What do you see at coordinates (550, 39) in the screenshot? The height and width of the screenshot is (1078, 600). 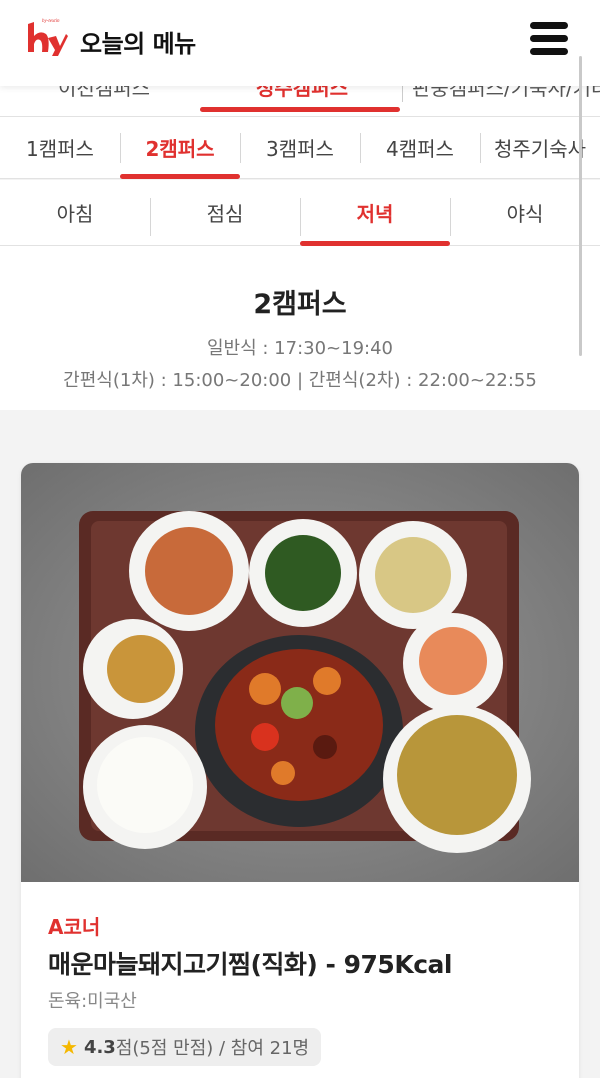 I see `hamburger-menu-icon` at bounding box center [550, 39].